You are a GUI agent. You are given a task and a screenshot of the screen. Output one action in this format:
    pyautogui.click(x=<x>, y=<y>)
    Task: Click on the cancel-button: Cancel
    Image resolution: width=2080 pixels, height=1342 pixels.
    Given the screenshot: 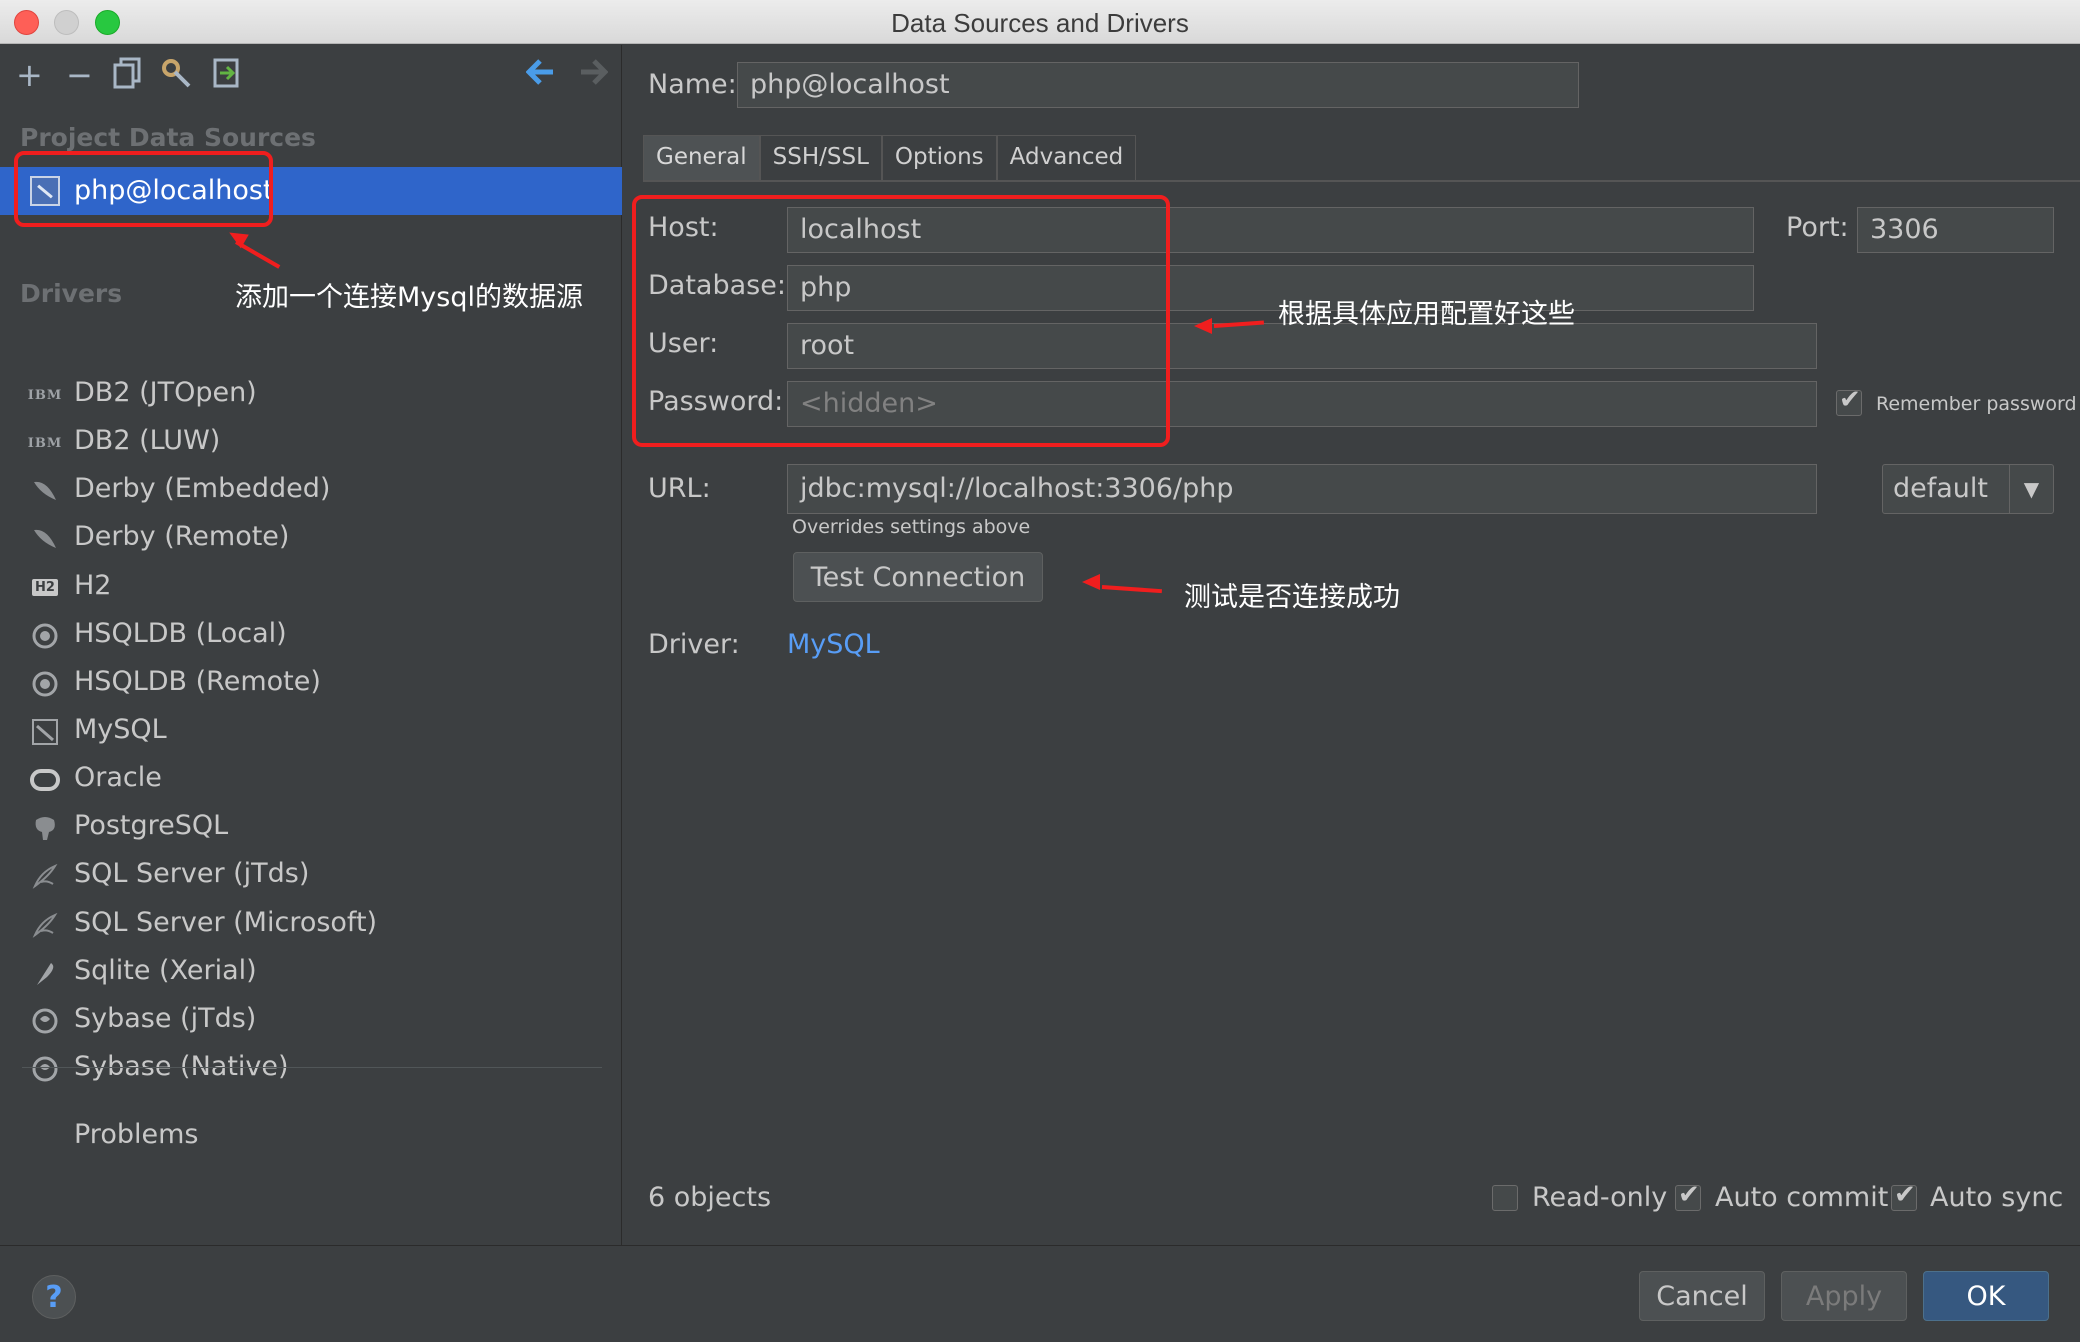 What is the action you would take?
    pyautogui.click(x=1702, y=1296)
    